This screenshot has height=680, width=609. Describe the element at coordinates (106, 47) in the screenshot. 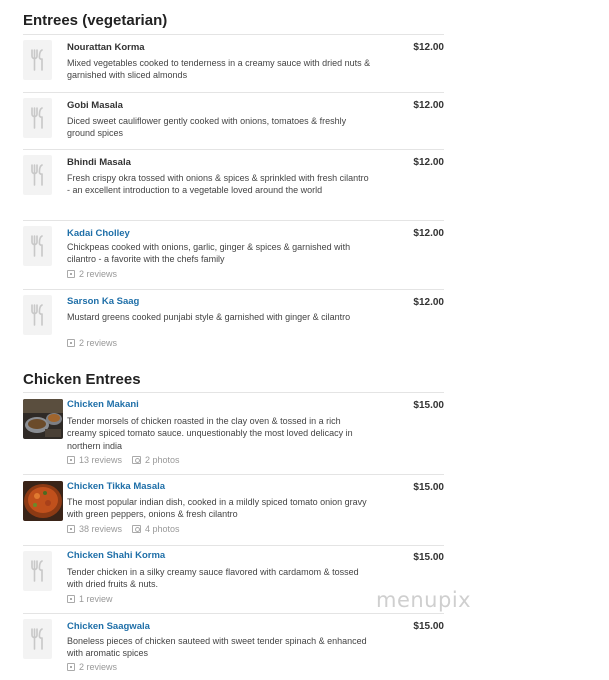

I see `item-name: Nourattan Korma` at that location.